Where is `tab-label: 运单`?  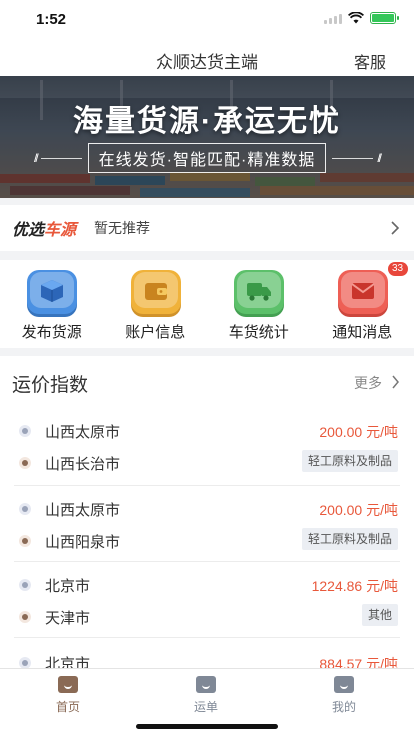
tab-label: 运单 is located at coordinates (205, 707).